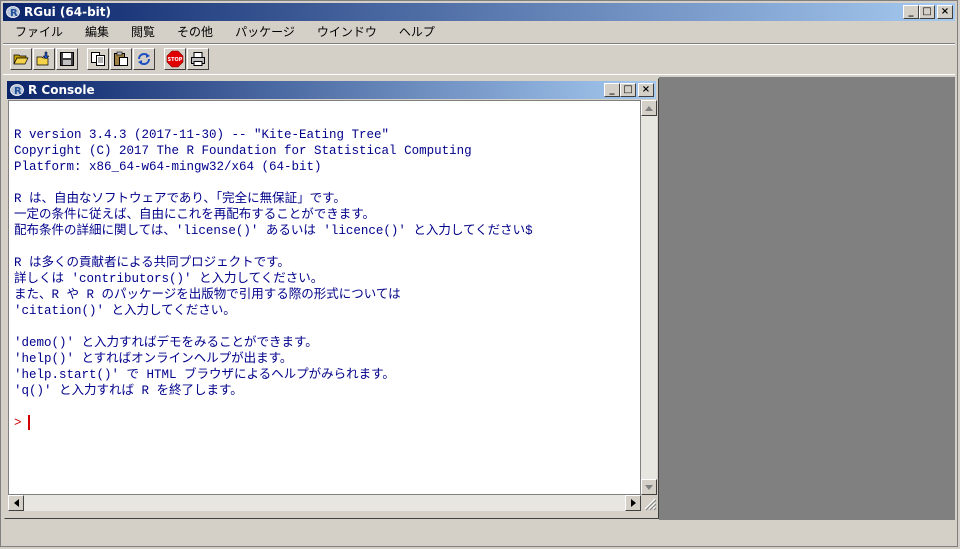 The height and width of the screenshot is (549, 960). What do you see at coordinates (479, 12) in the screenshot?
I see `main-title-bar: R RGui (64-bit) _ □ ×` at bounding box center [479, 12].